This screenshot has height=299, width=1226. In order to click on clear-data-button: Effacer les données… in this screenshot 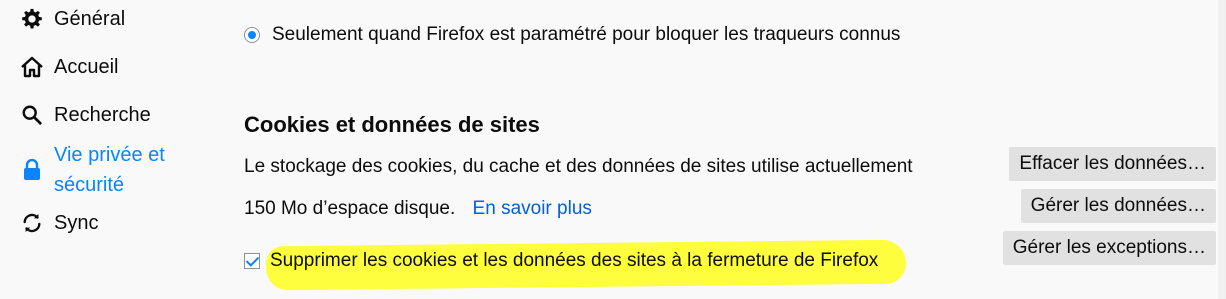, I will do `click(1112, 164)`.